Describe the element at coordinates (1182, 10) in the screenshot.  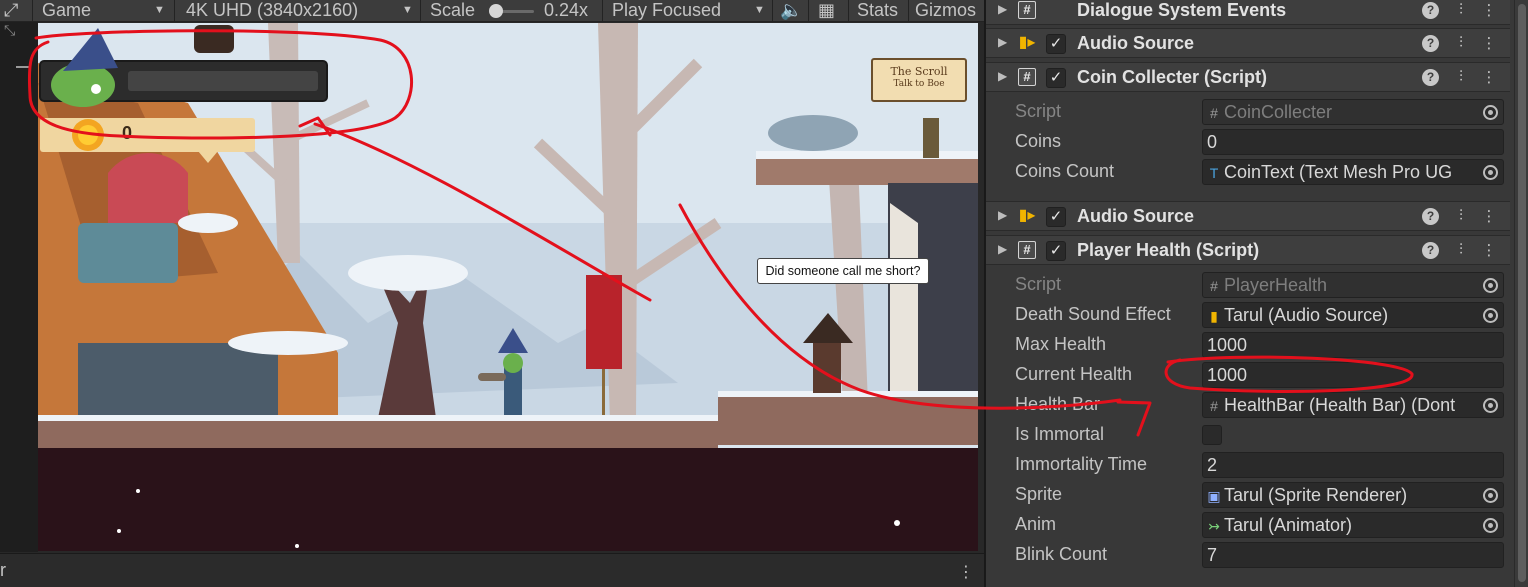
I see `component-title: Dialogue System Events` at that location.